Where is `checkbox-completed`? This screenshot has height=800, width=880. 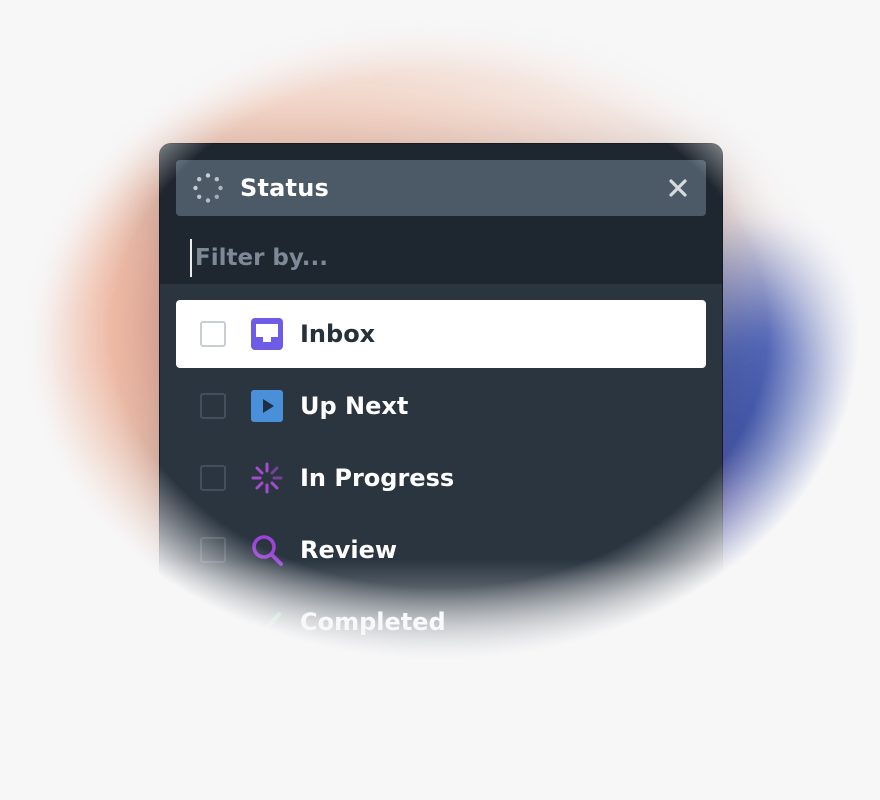
checkbox-completed is located at coordinates (213, 622).